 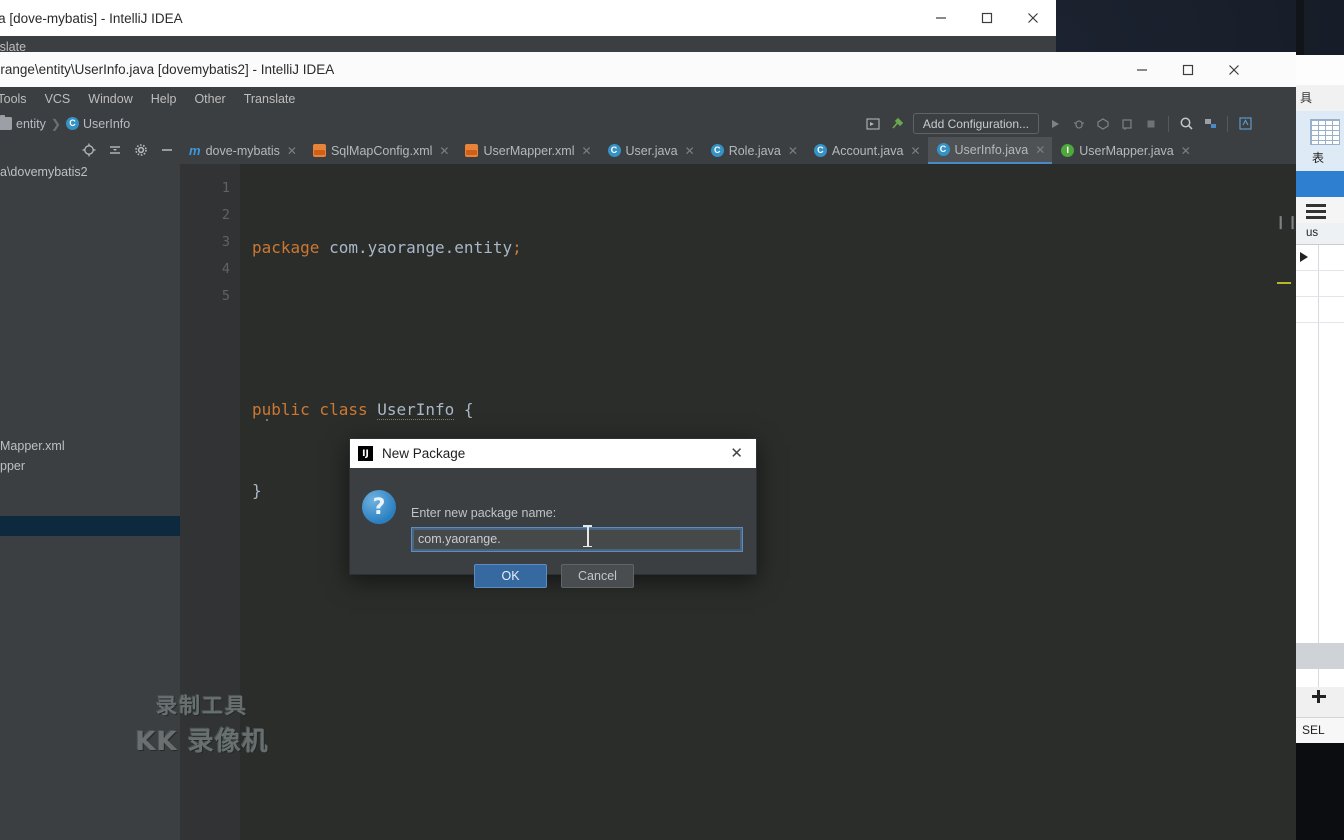 I want to click on chevron-right-icon: ❯, so click(x=55, y=123).